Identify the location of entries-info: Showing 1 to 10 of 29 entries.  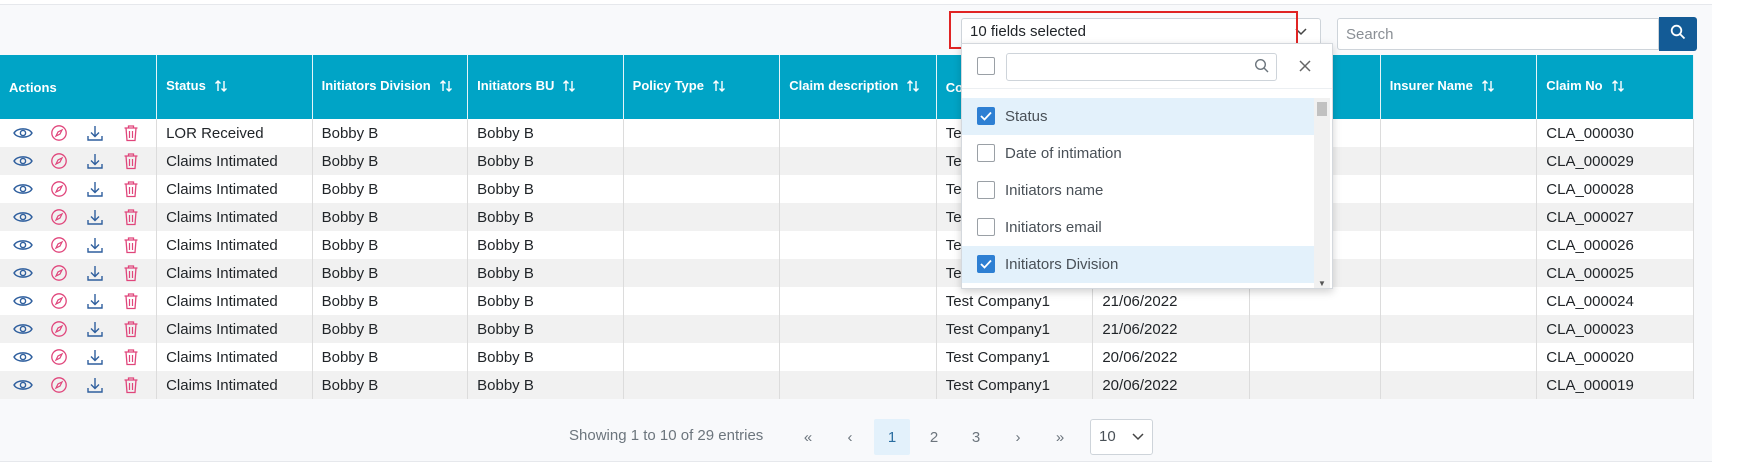
(666, 435).